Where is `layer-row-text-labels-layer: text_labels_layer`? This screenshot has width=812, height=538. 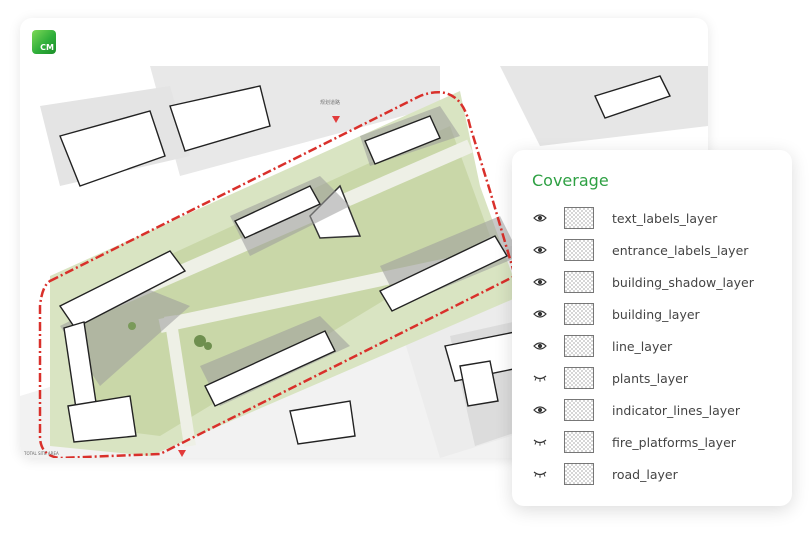 layer-row-text-labels-layer: text_labels_layer is located at coordinates (652, 218).